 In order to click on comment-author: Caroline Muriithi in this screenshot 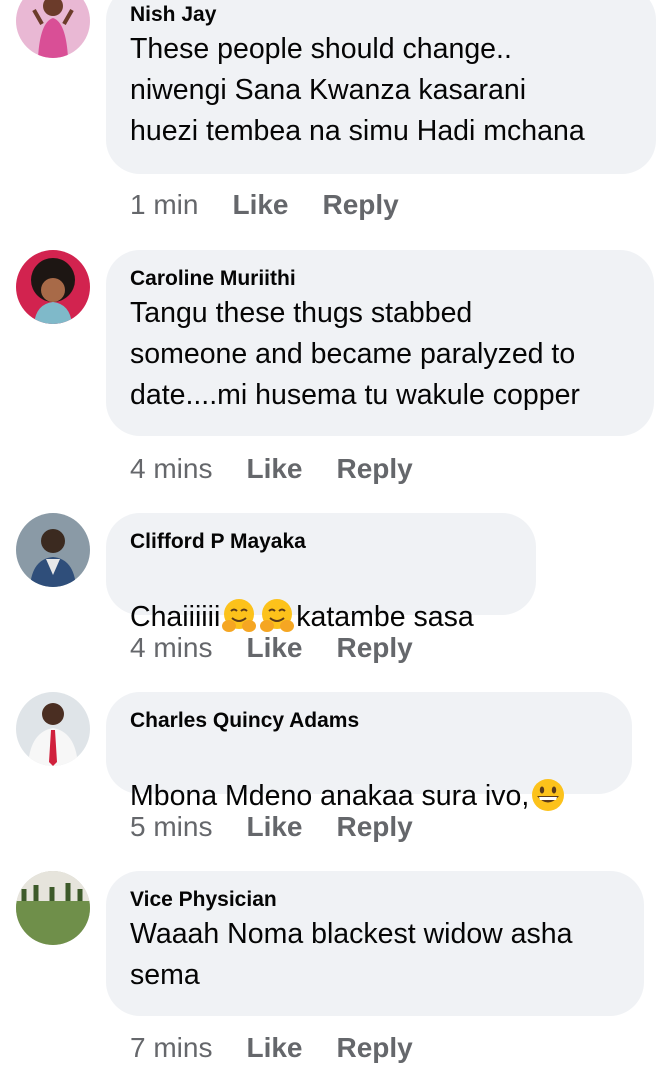, I will do `click(380, 279)`.